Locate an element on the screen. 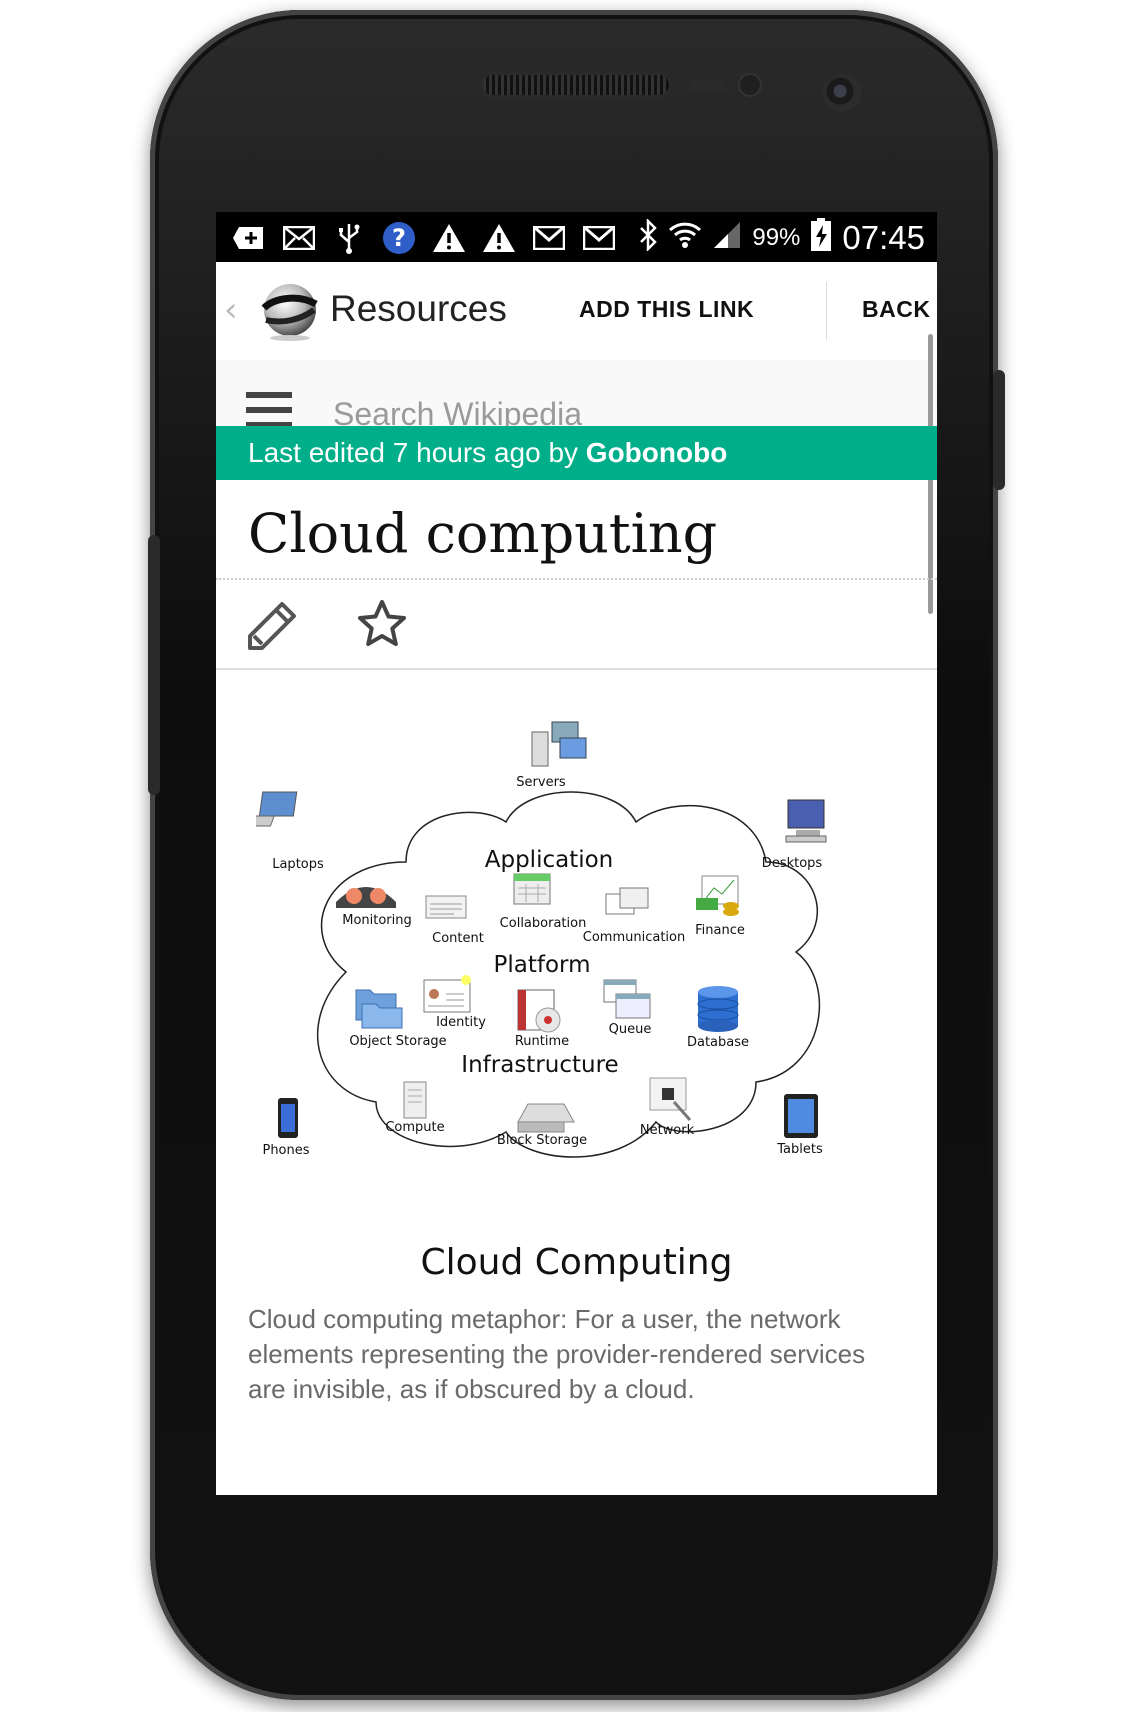  add-this-link-button: ADD THIS LINK is located at coordinates (666, 309).